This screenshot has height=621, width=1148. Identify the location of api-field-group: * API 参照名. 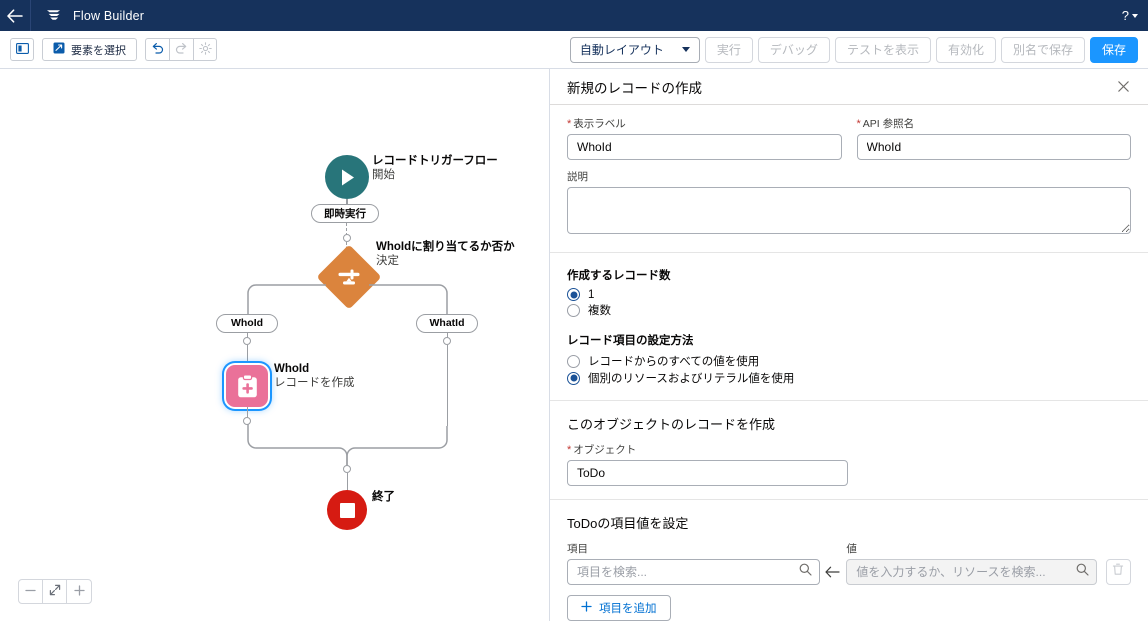
(993, 138).